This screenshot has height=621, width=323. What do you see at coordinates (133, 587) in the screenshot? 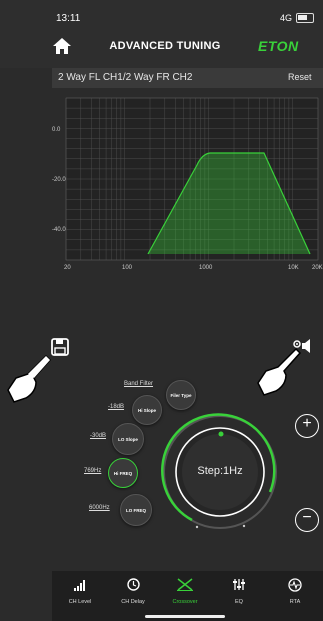
I see `clock-icon` at bounding box center [133, 587].